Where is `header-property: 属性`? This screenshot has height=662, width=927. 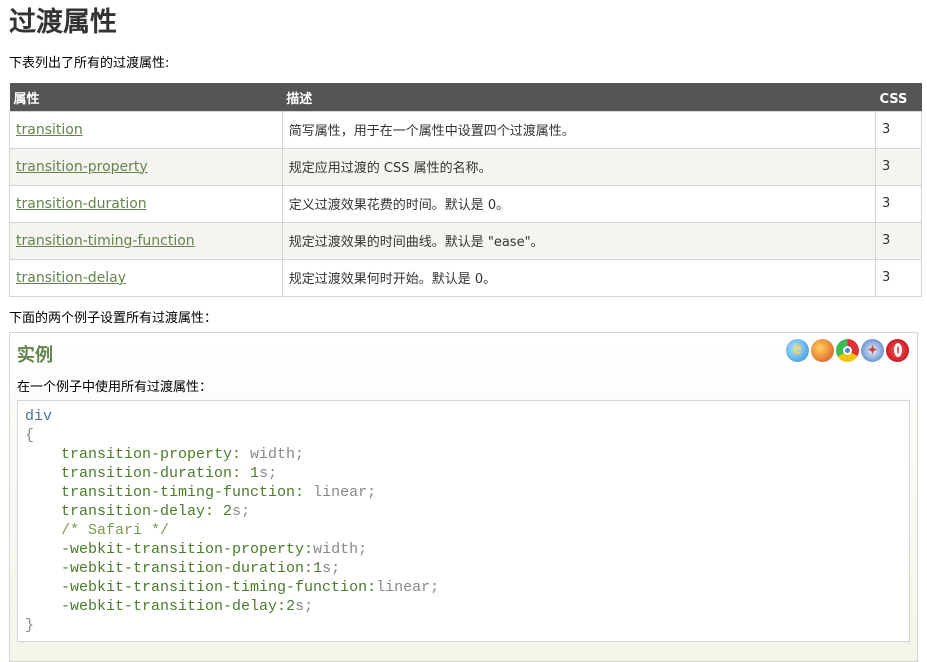
header-property: 属性 is located at coordinates (146, 97).